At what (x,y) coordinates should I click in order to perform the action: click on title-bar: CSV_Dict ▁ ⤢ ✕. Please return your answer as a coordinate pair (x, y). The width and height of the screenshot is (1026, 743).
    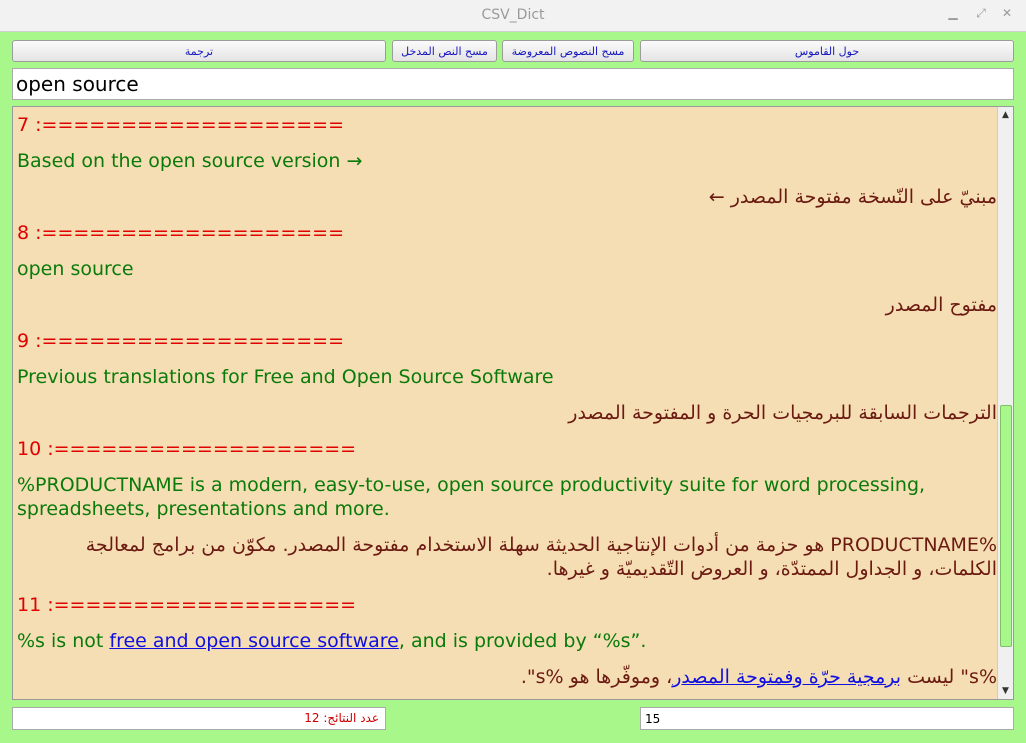
    Looking at the image, I should click on (513, 16).